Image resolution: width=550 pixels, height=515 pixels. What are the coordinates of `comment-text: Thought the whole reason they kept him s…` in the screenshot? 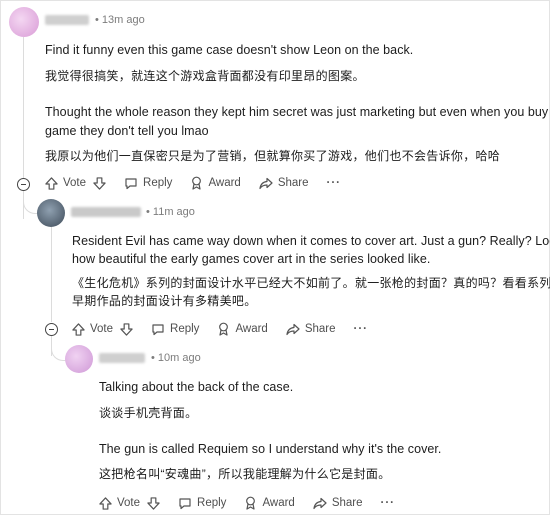 It's located at (297, 112).